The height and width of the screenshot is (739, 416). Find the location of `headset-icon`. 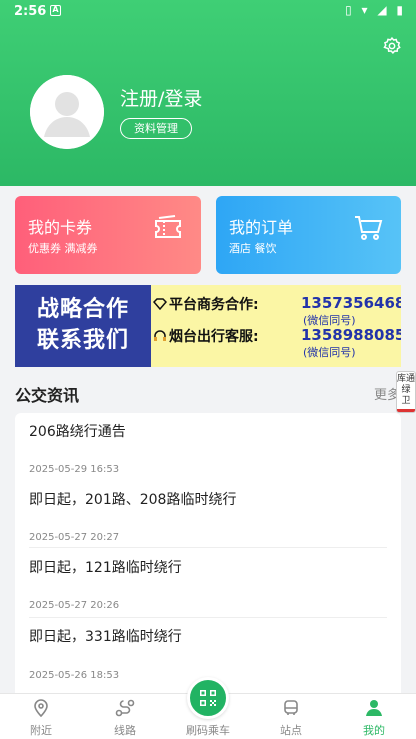

headset-icon is located at coordinates (160, 335).